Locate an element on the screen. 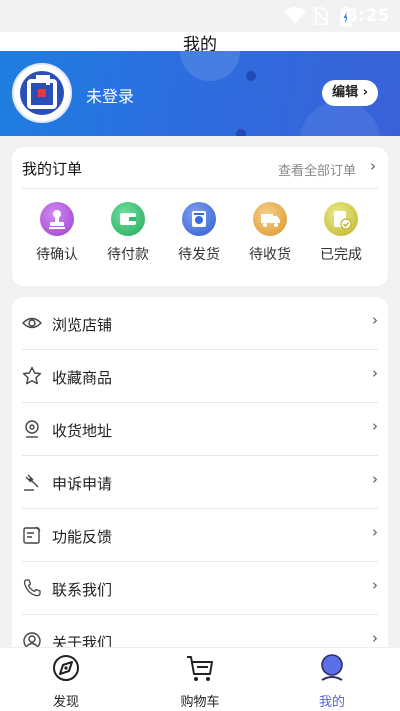 The image size is (400, 711). location-icon is located at coordinates (32, 429).